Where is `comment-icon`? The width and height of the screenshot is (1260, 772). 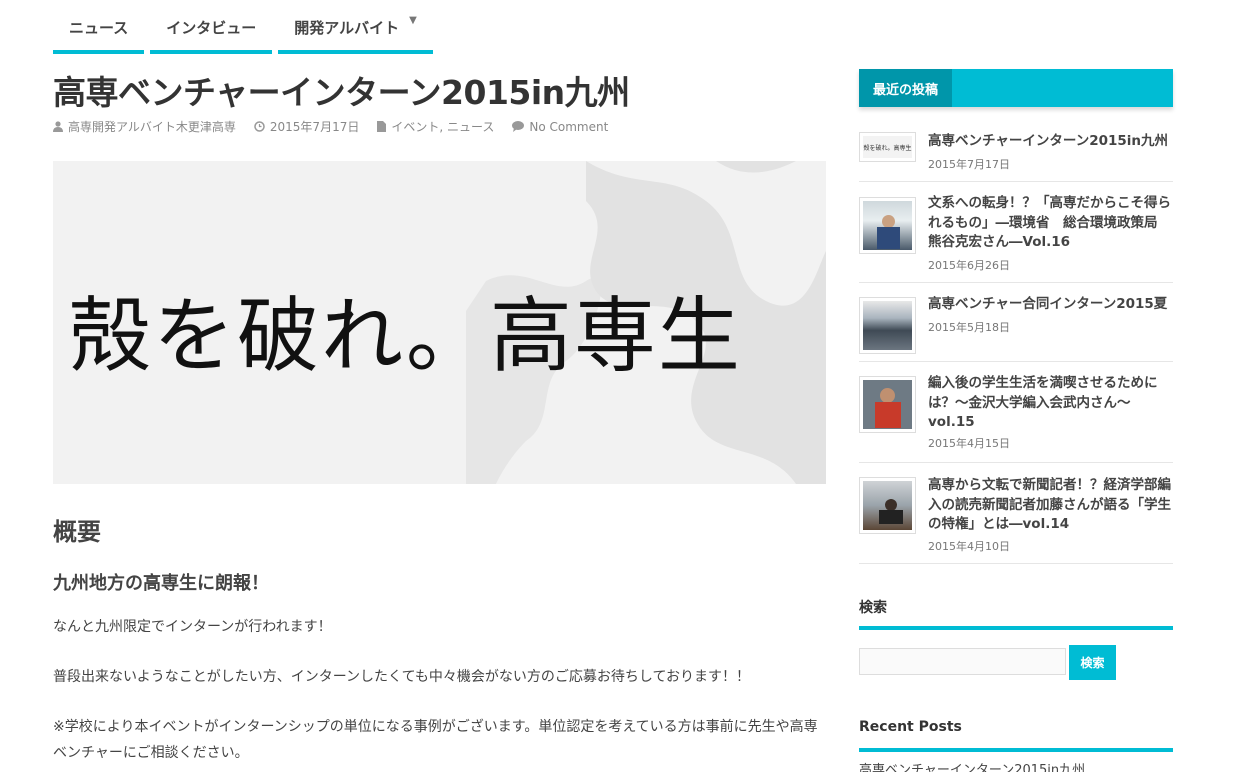
comment-icon is located at coordinates (518, 126).